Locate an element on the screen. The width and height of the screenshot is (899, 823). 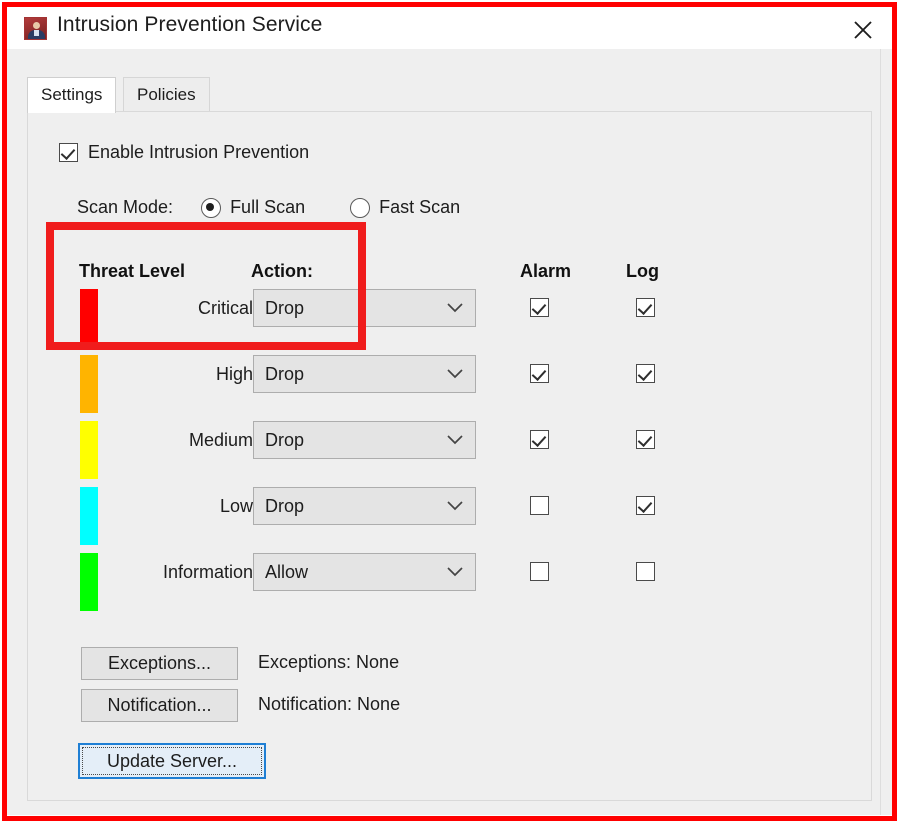
threat-level-label: Information is located at coordinates (207, 572).